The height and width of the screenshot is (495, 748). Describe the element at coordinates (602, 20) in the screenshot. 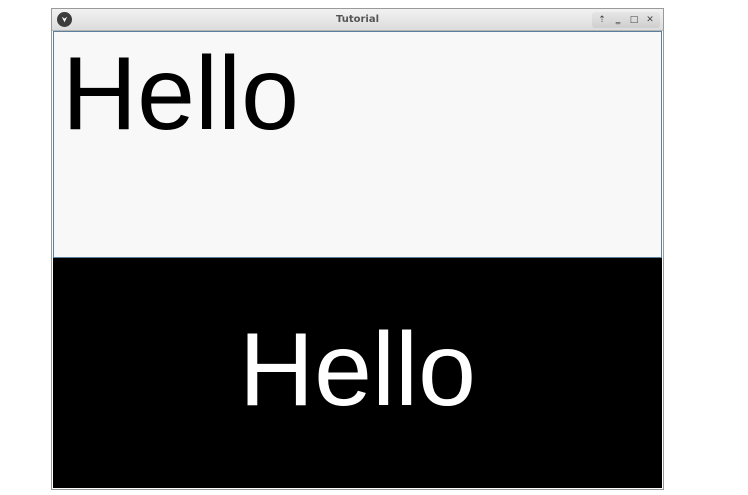

I see `pin-icon: ⇡` at that location.